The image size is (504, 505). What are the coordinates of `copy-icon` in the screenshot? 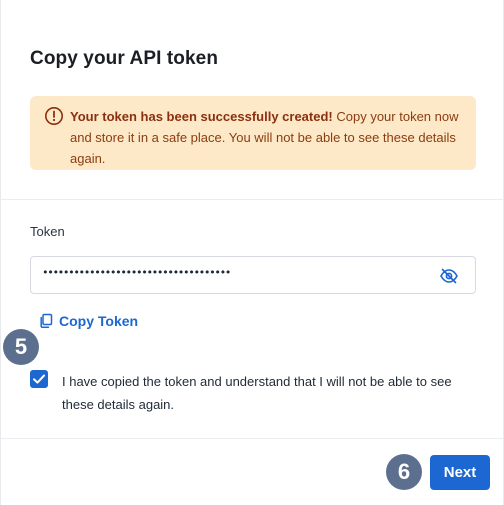 It's located at (46, 321).